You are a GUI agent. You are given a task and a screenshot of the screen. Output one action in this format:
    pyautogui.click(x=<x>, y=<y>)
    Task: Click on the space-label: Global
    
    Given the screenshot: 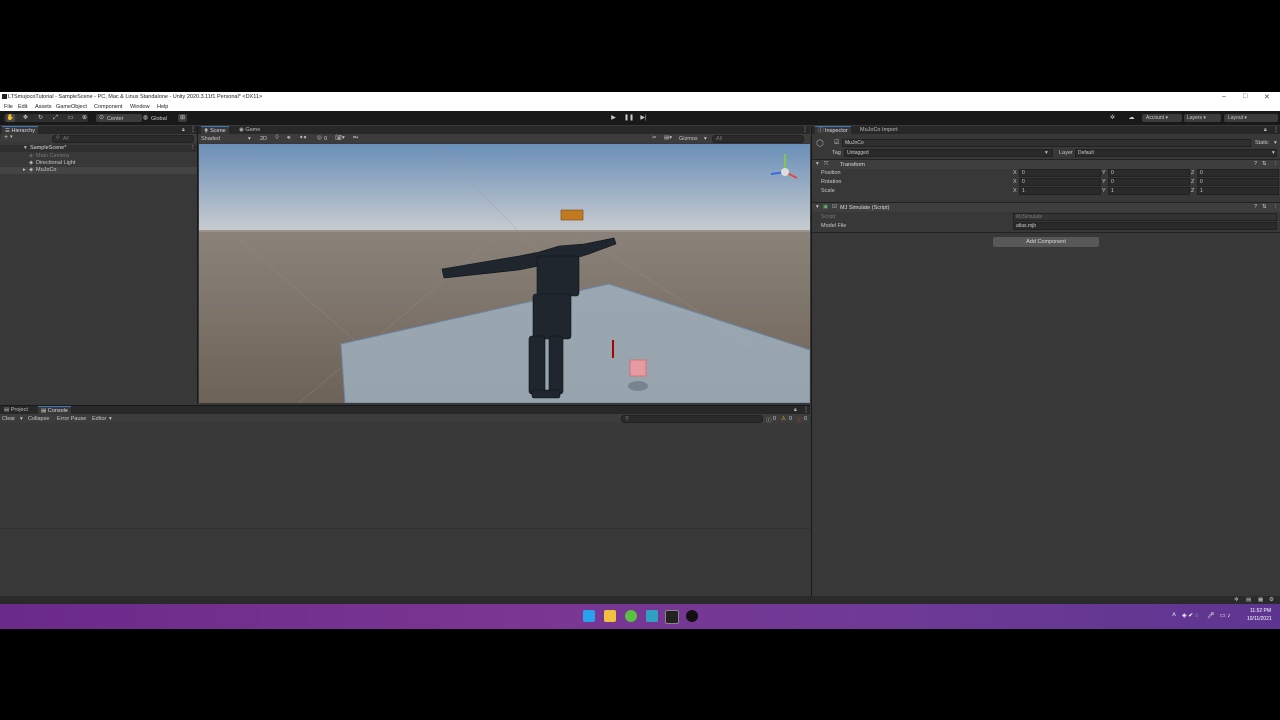 What is the action you would take?
    pyautogui.click(x=159, y=119)
    